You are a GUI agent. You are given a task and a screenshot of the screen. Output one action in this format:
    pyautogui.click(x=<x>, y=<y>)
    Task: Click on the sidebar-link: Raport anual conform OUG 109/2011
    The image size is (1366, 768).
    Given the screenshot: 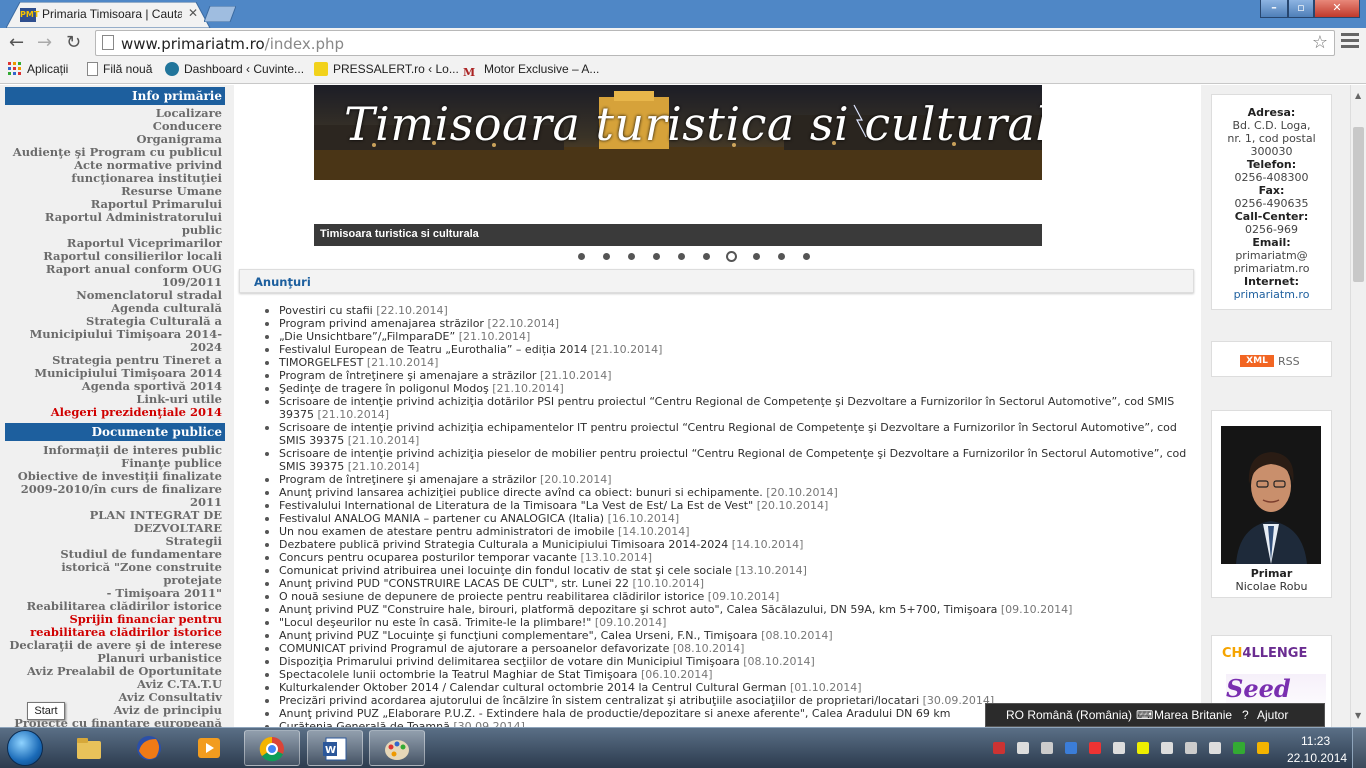 What is the action you would take?
    pyautogui.click(x=111, y=276)
    